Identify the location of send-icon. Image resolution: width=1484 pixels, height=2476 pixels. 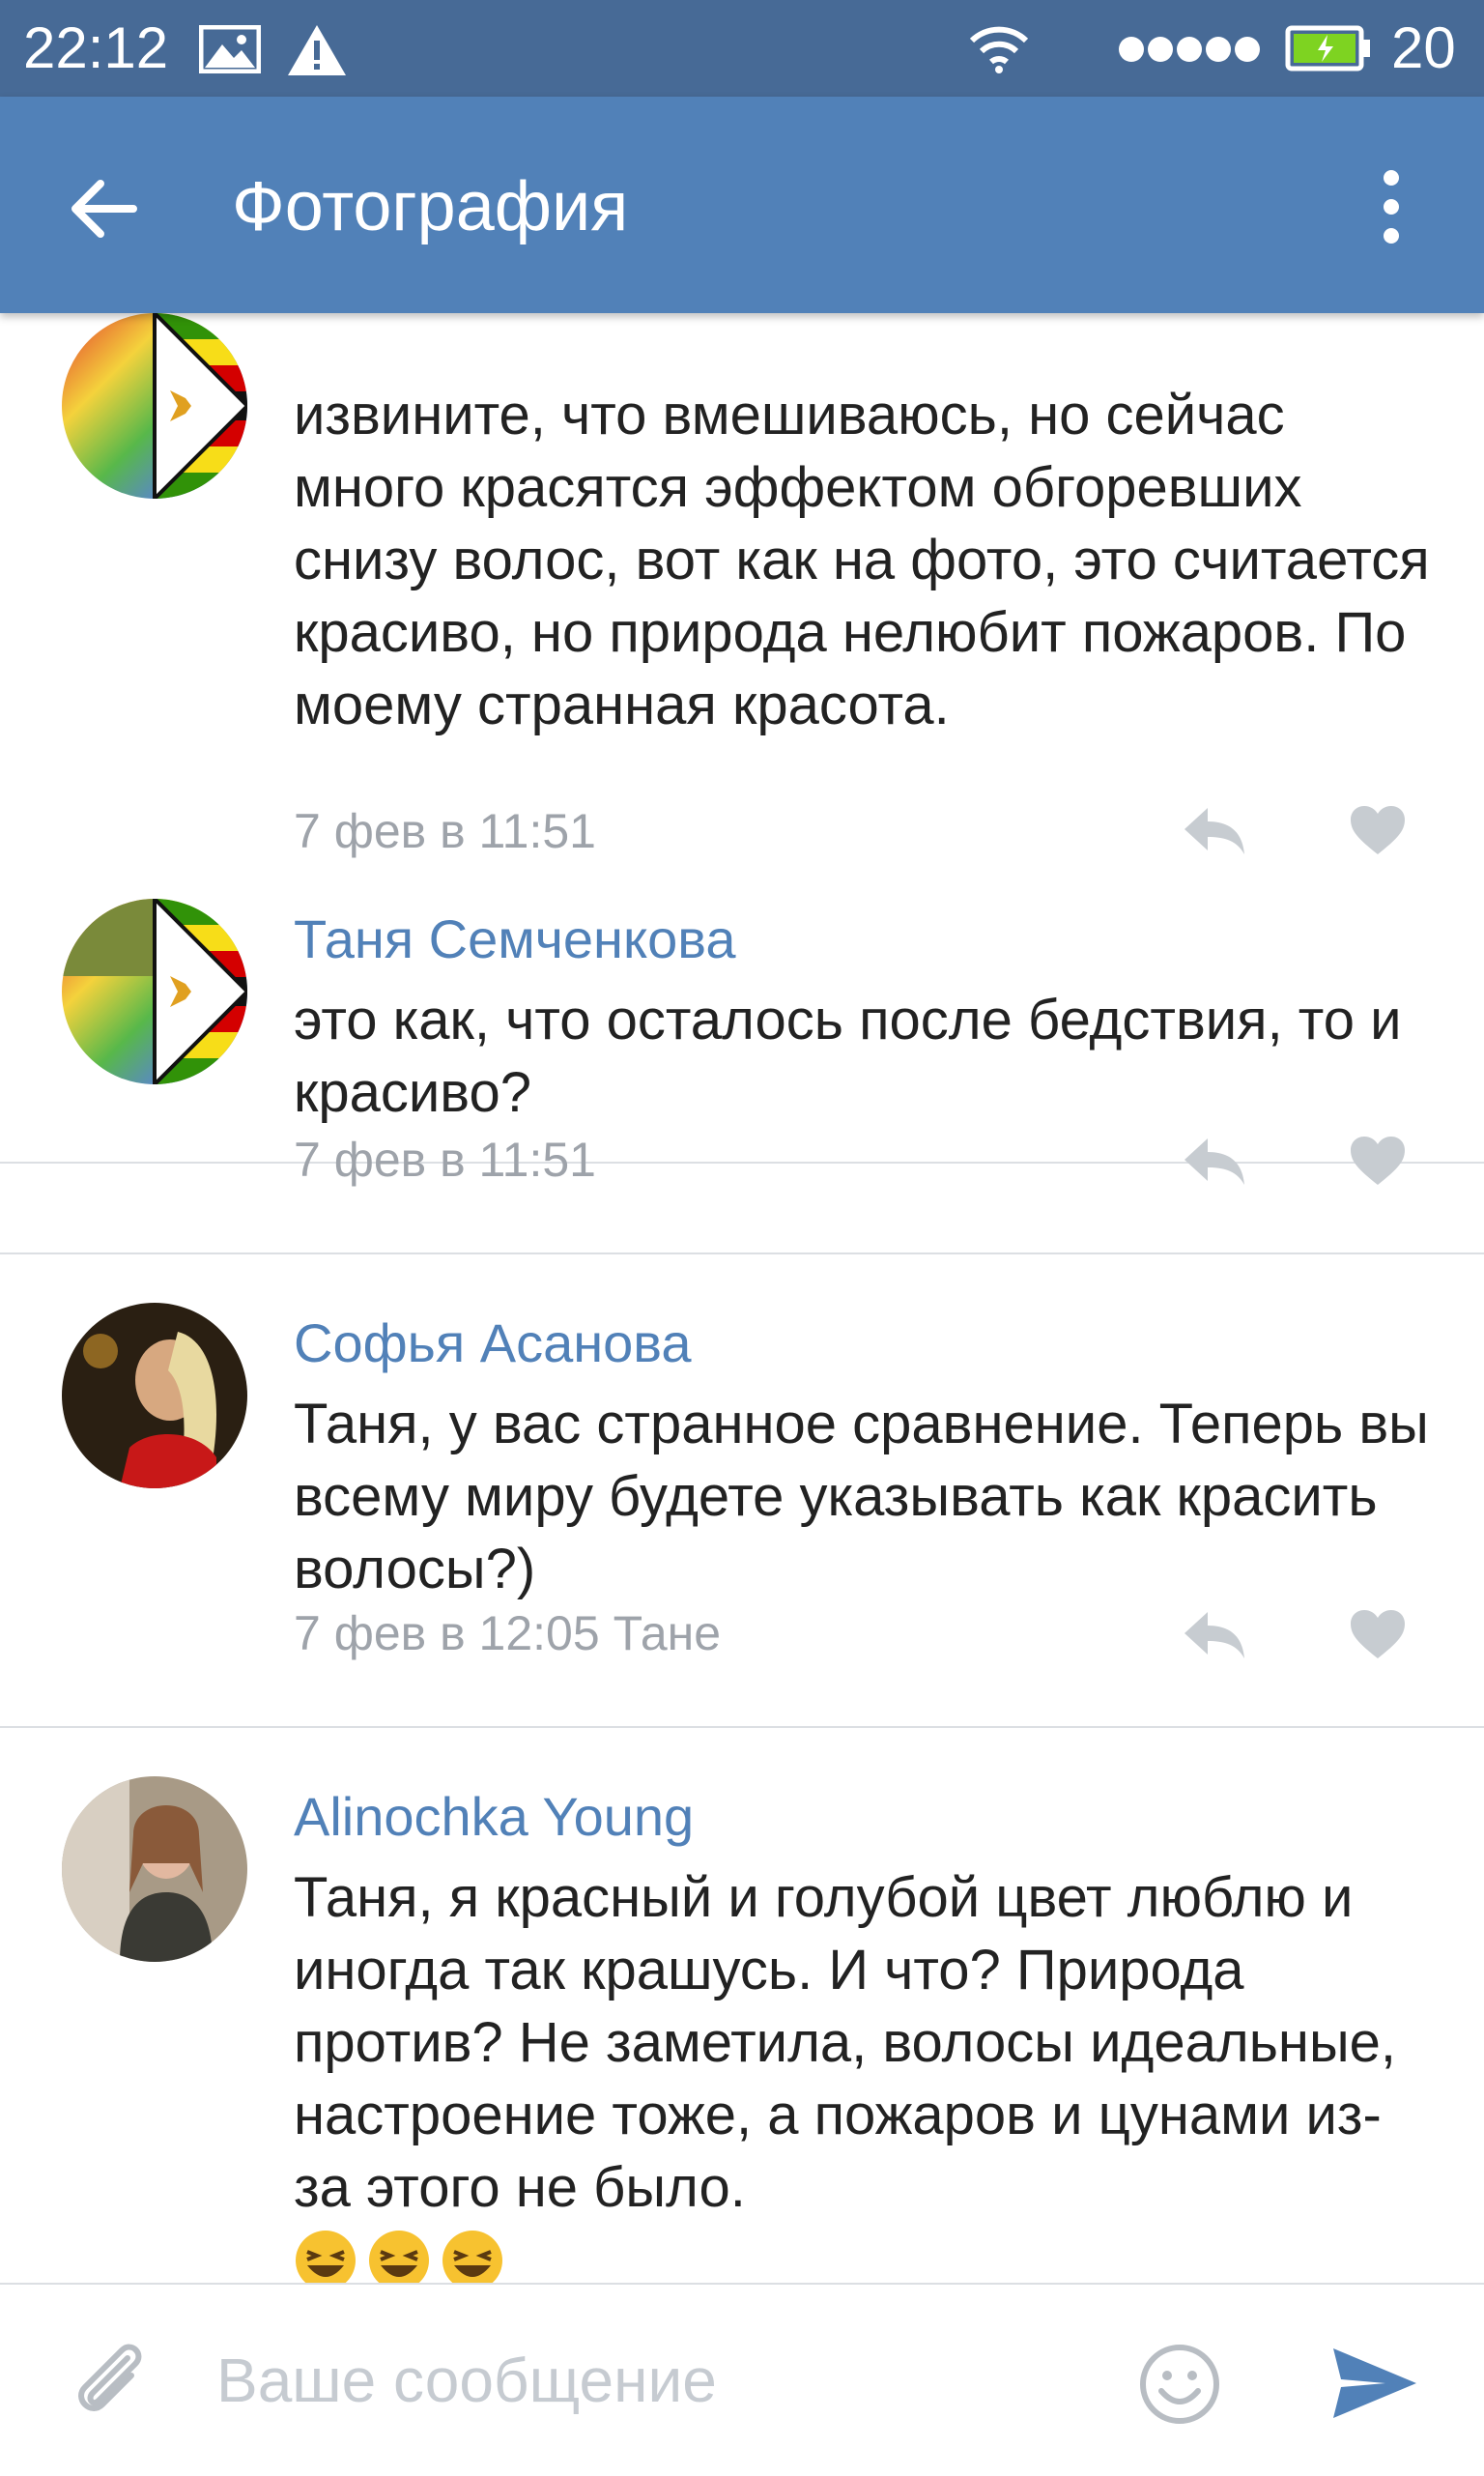
(1375, 2383).